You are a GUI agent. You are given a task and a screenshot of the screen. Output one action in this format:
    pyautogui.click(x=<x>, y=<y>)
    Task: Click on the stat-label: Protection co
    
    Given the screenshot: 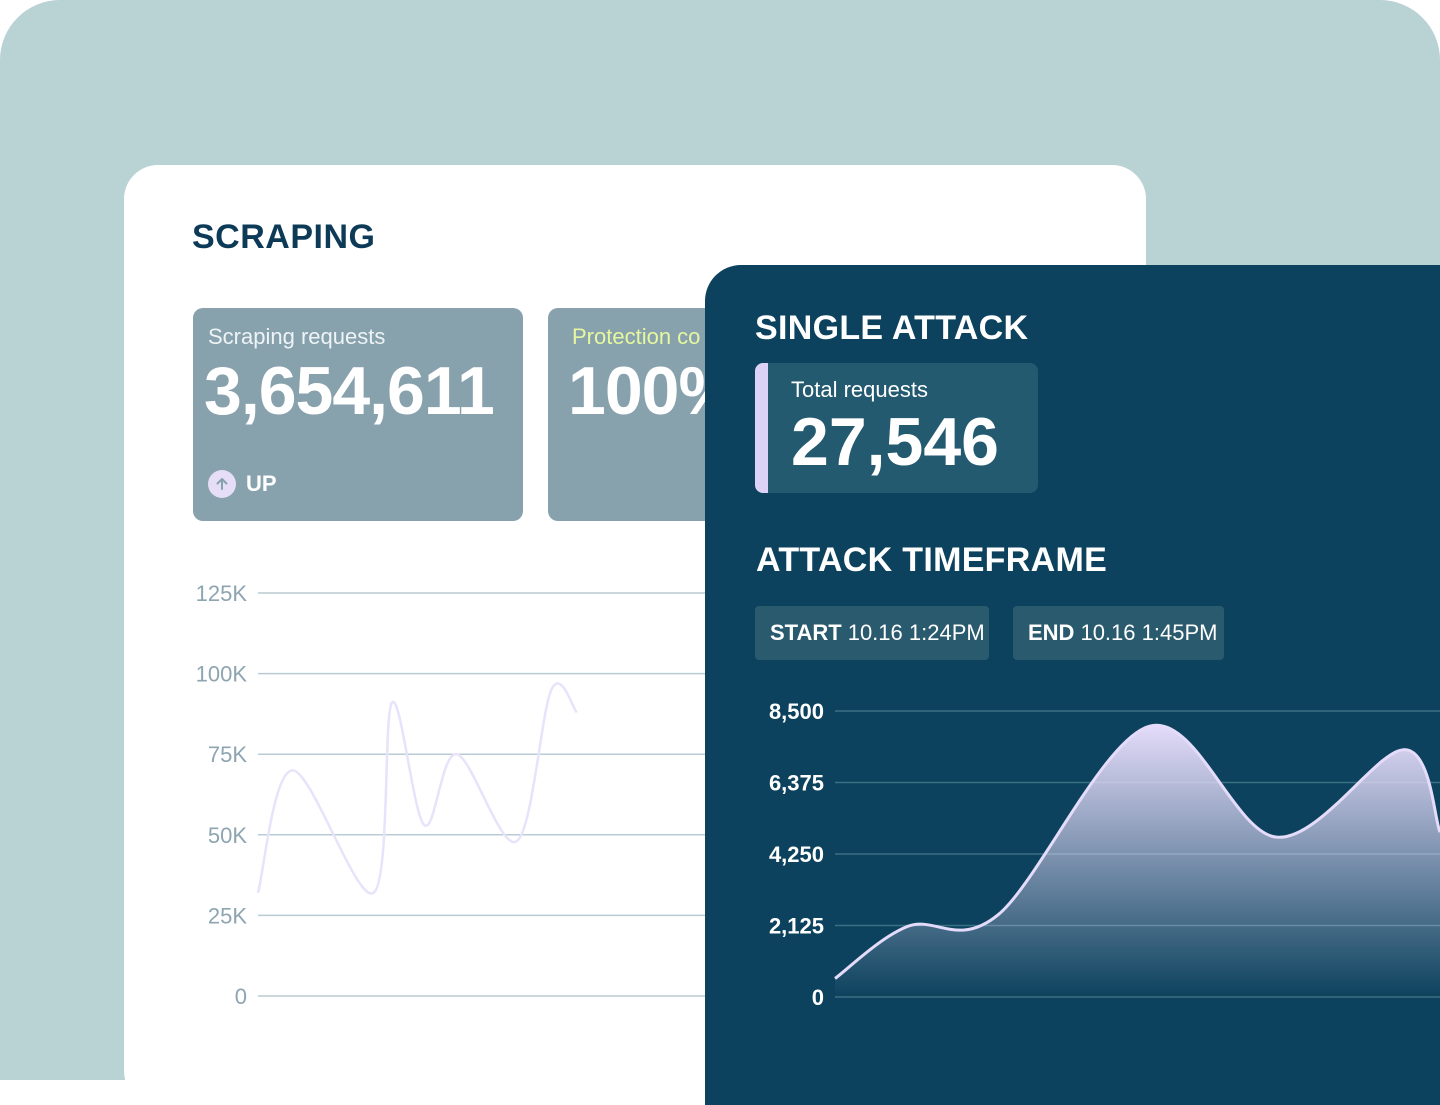 What is the action you would take?
    pyautogui.click(x=636, y=336)
    